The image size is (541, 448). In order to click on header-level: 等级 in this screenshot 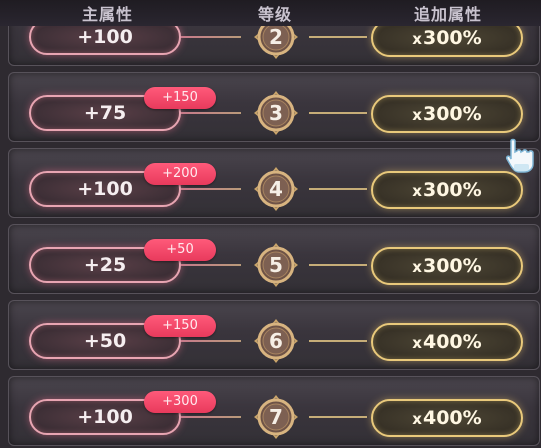, I will do `click(275, 14)`.